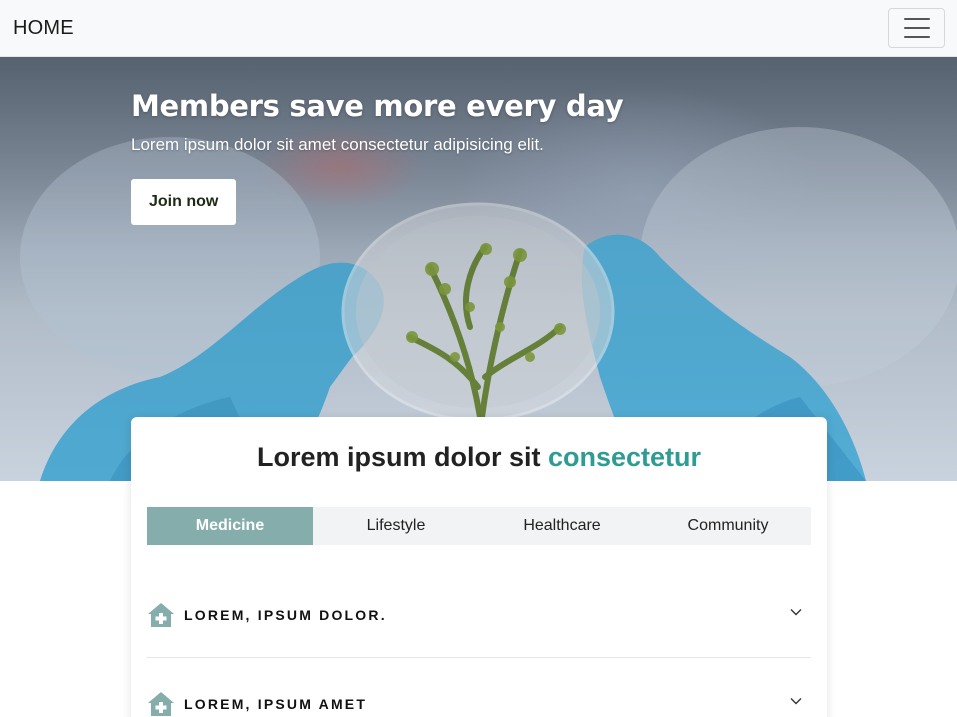  Describe the element at coordinates (728, 526) in the screenshot. I see `tab-community: Community` at that location.